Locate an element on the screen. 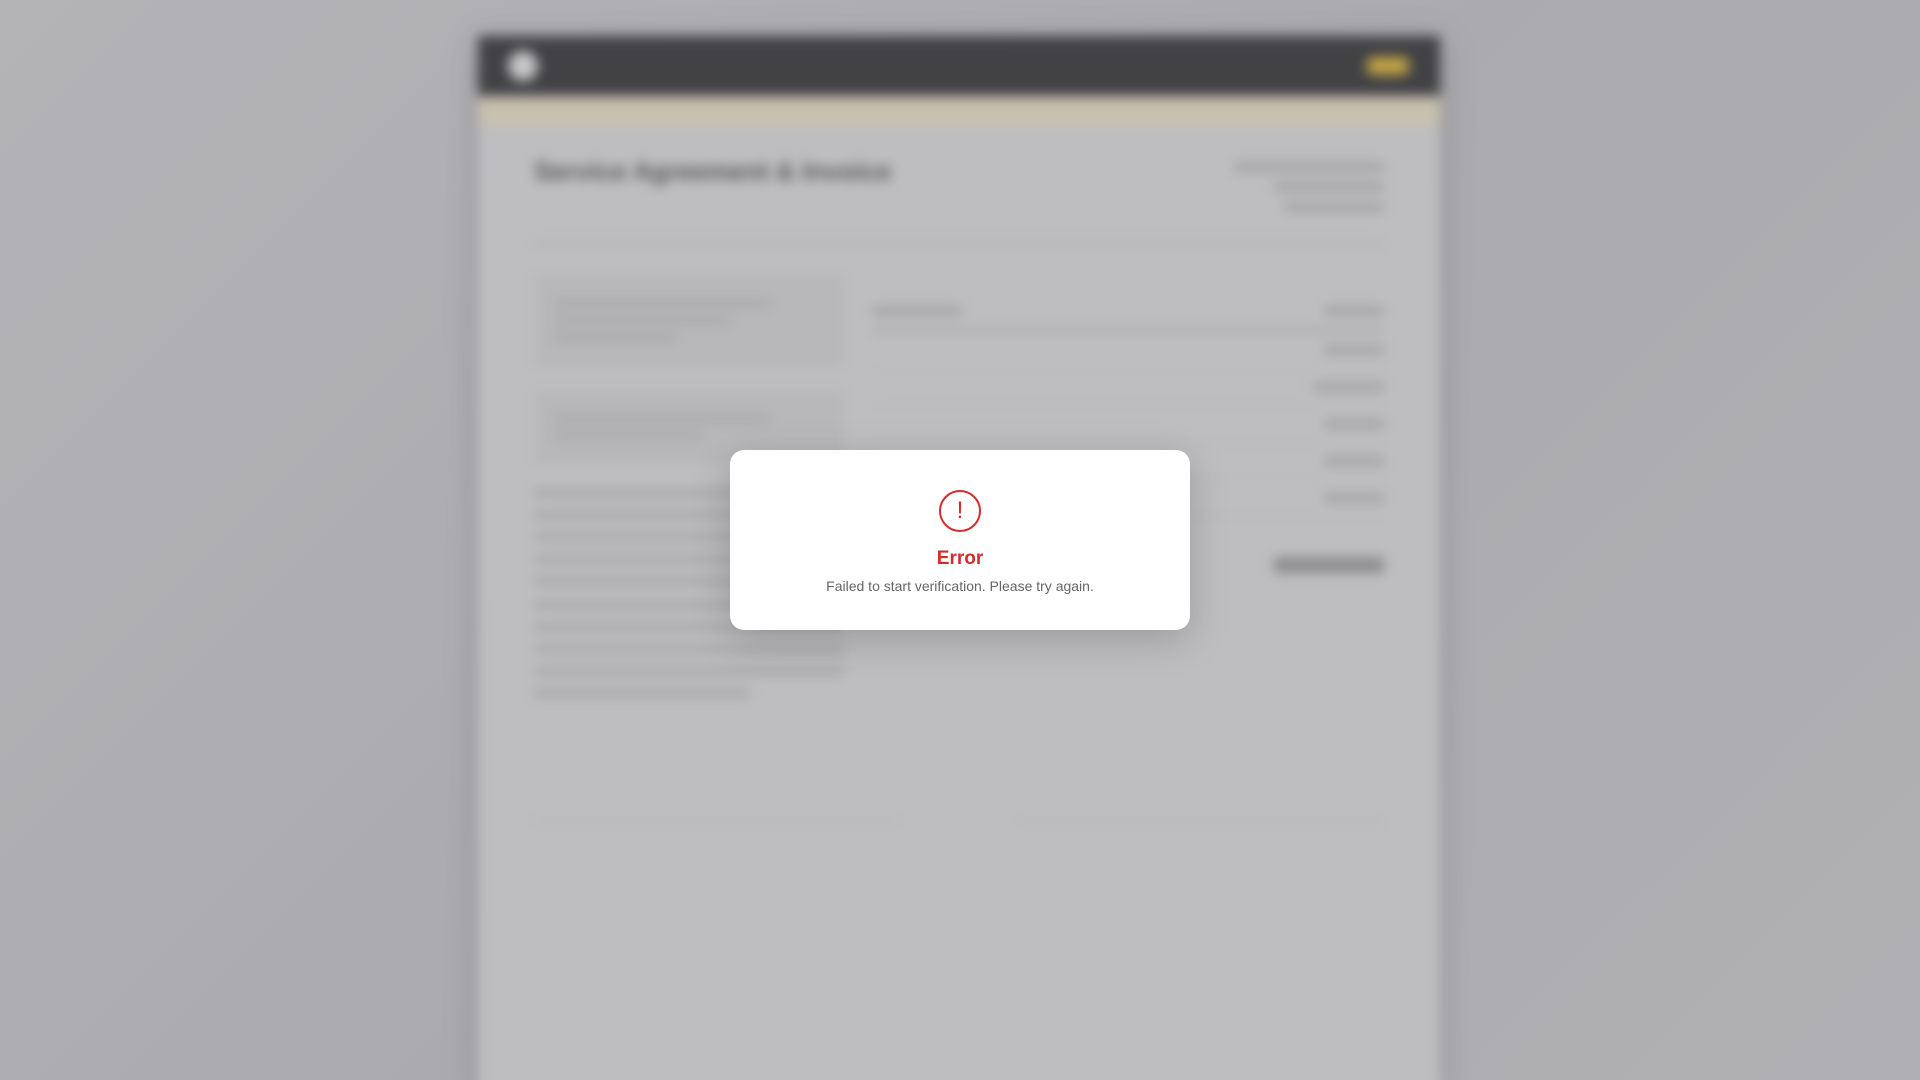 Image resolution: width=1920 pixels, height=1080 pixels. error-alert-icon: ! is located at coordinates (960, 511).